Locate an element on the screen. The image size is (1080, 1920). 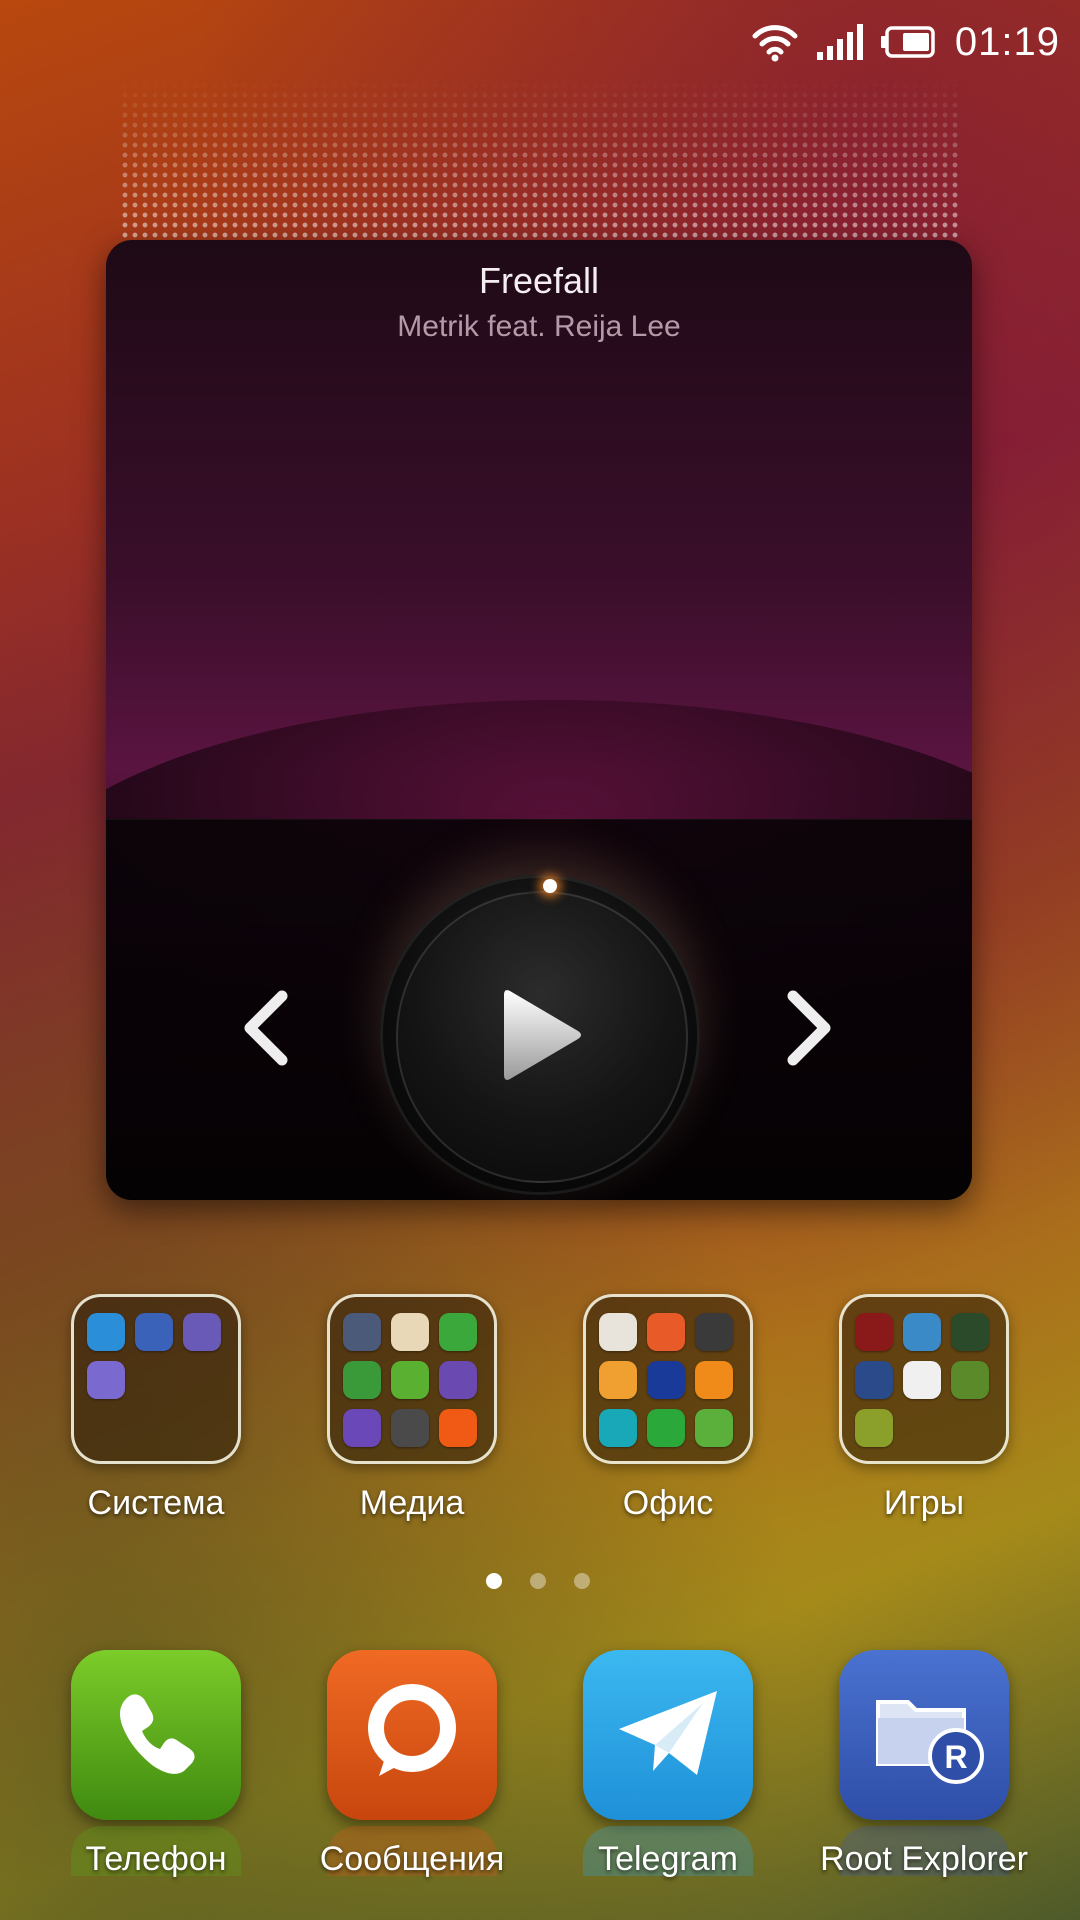
soundcloud-icon is located at coordinates (458, 1428).